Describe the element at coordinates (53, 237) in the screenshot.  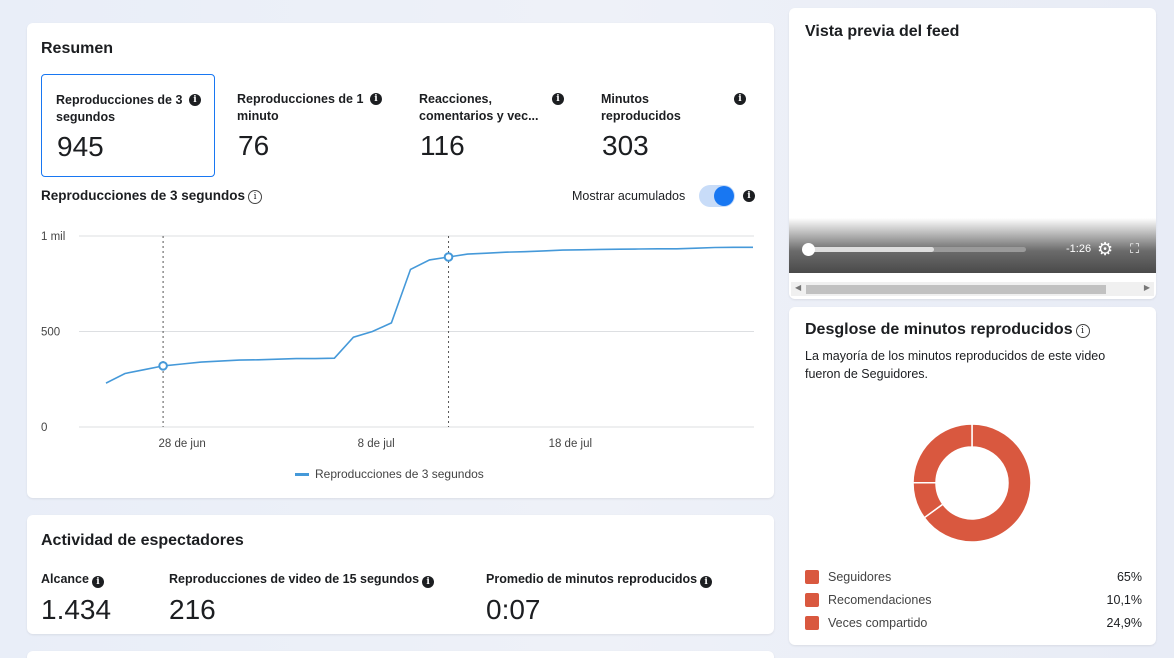
I see `y-tick-label: 1 mil` at that location.